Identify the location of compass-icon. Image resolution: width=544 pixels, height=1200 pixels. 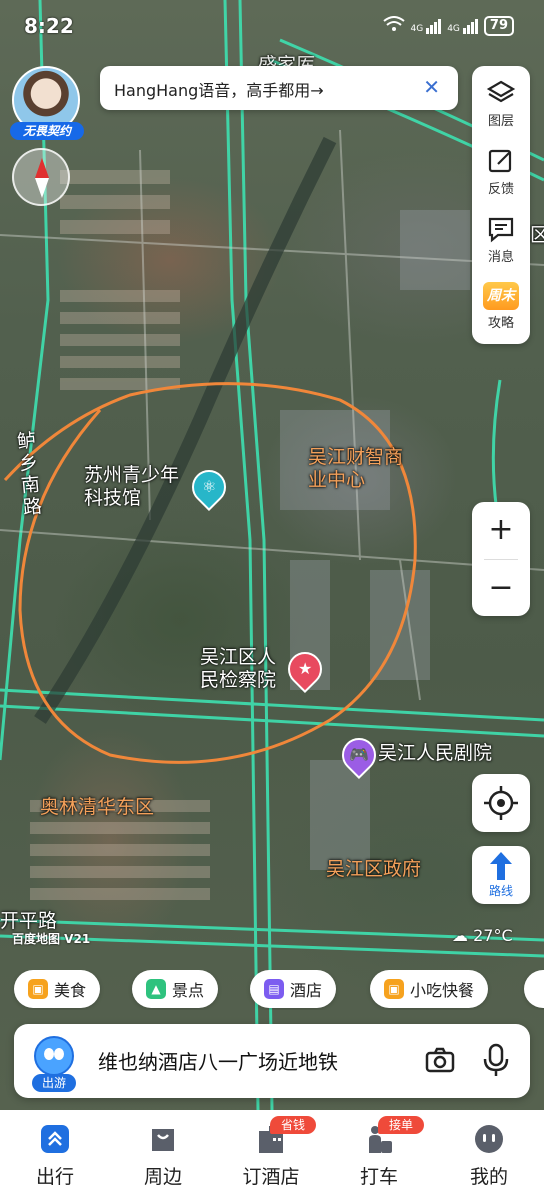
(41, 177).